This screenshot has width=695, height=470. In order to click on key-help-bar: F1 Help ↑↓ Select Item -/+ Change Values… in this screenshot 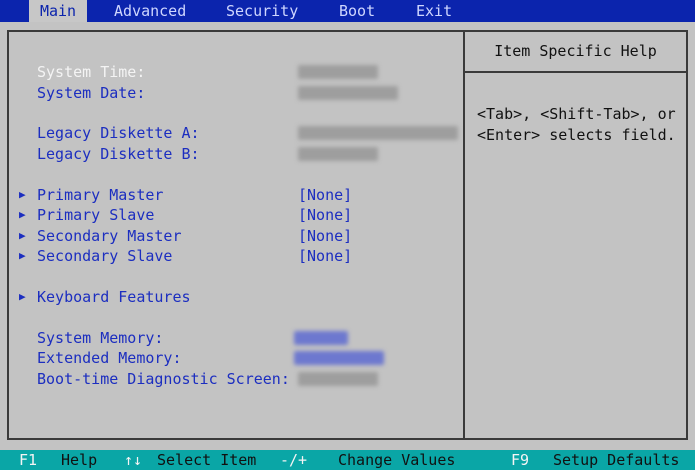, I will do `click(347, 460)`.